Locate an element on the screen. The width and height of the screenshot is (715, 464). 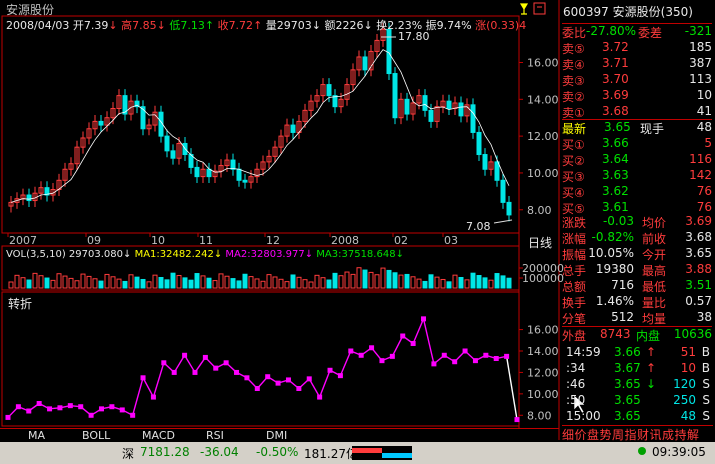
window-icon is located at coordinates (539, 8).